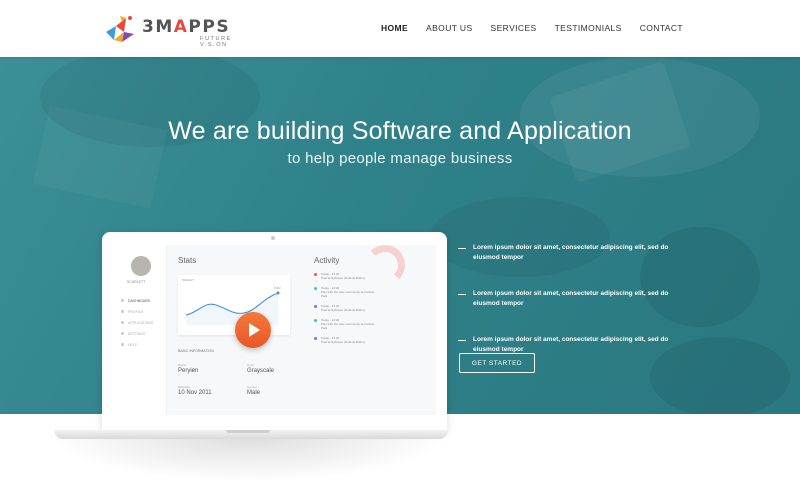  I want to click on activity-title: Activity, so click(327, 260).